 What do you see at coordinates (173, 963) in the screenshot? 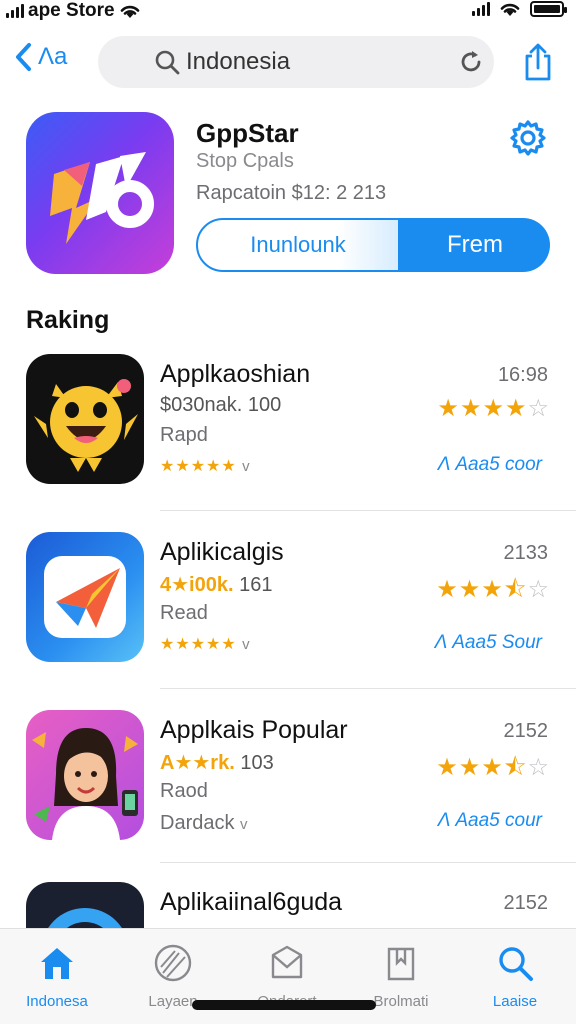
I see `compass-icon` at bounding box center [173, 963].